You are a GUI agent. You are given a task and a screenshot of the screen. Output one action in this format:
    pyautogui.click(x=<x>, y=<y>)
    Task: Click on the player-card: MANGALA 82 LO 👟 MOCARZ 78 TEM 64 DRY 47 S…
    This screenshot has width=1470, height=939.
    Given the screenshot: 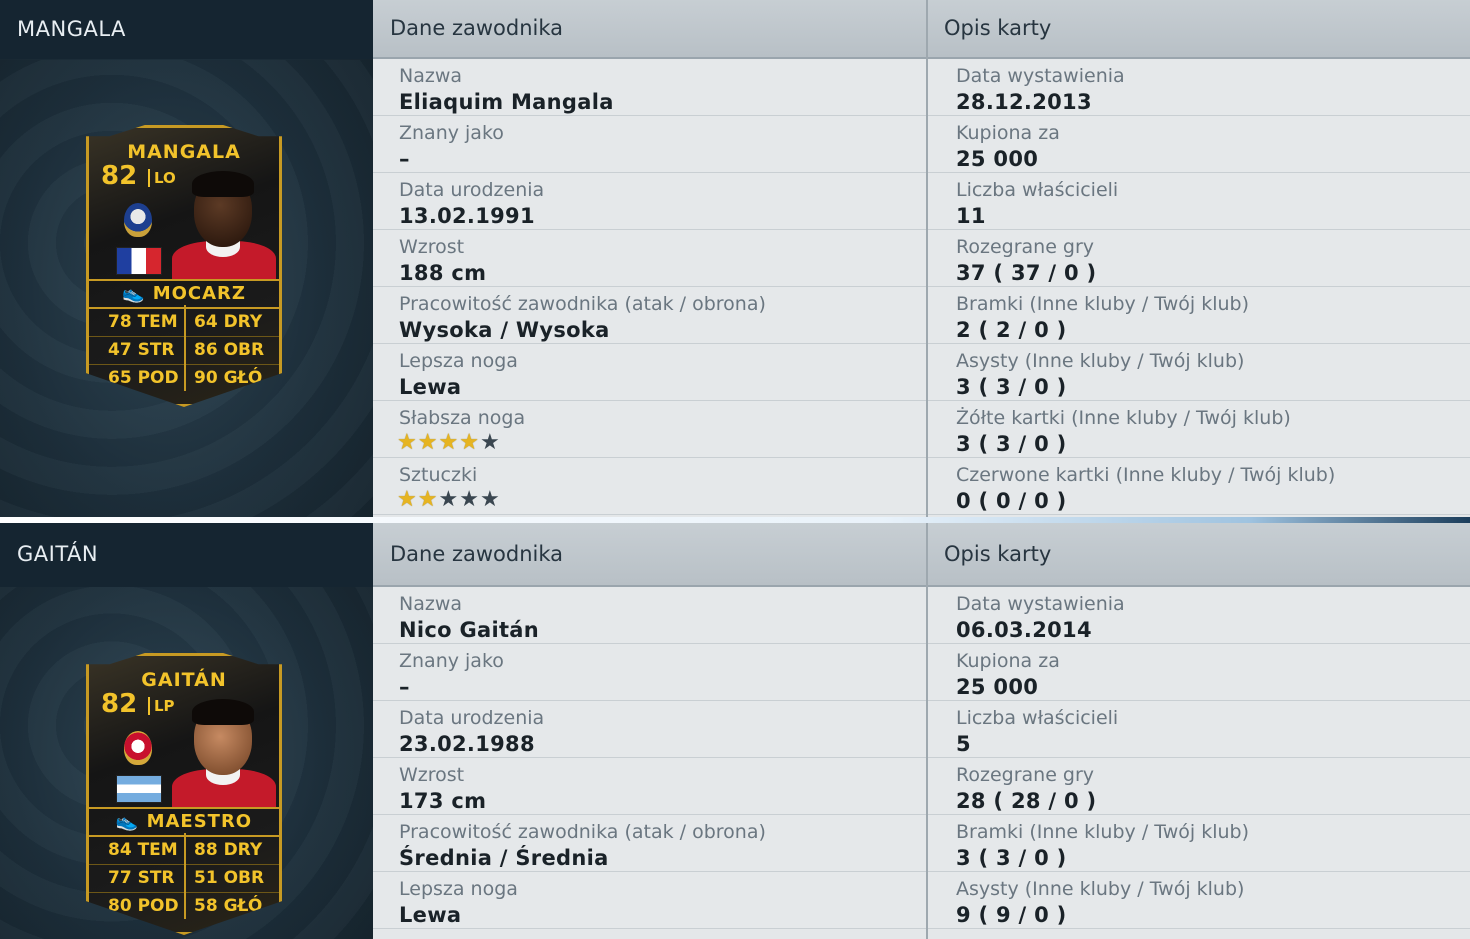 What is the action you would take?
    pyautogui.click(x=184, y=266)
    